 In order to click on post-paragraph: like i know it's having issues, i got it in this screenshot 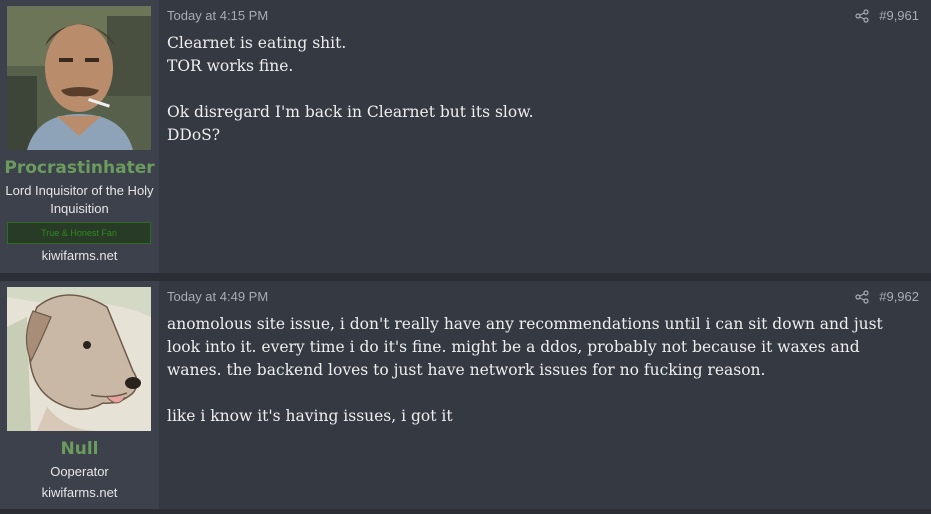, I will do `click(310, 416)`.